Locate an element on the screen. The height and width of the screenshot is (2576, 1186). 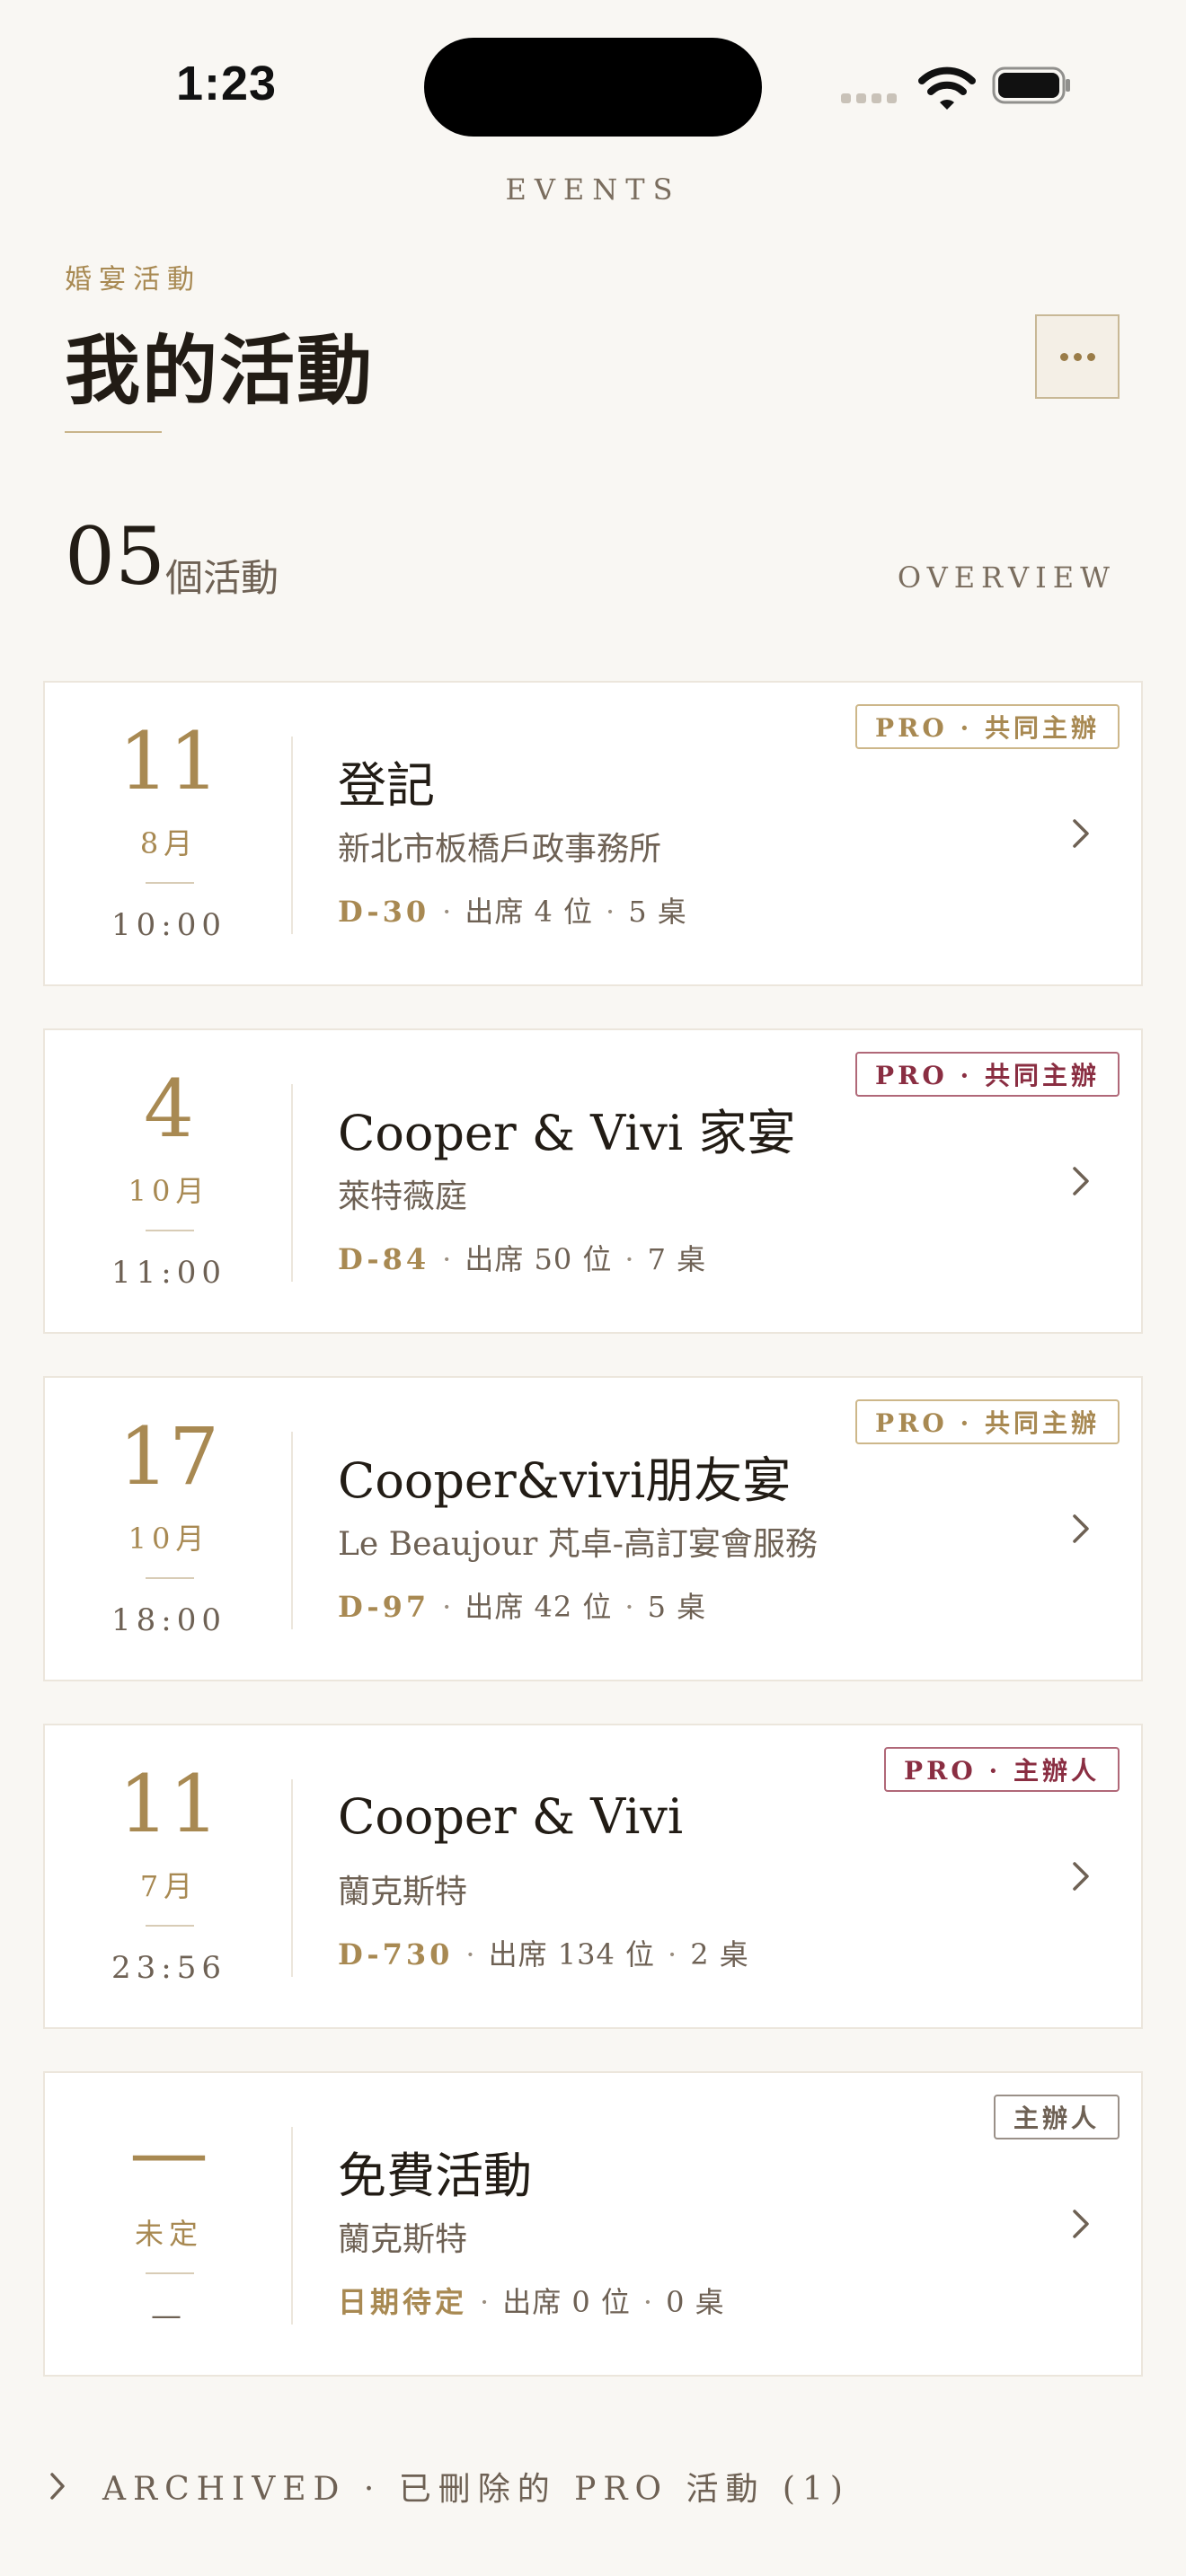
event-attendees: 出席 42 位 is located at coordinates (539, 1607).